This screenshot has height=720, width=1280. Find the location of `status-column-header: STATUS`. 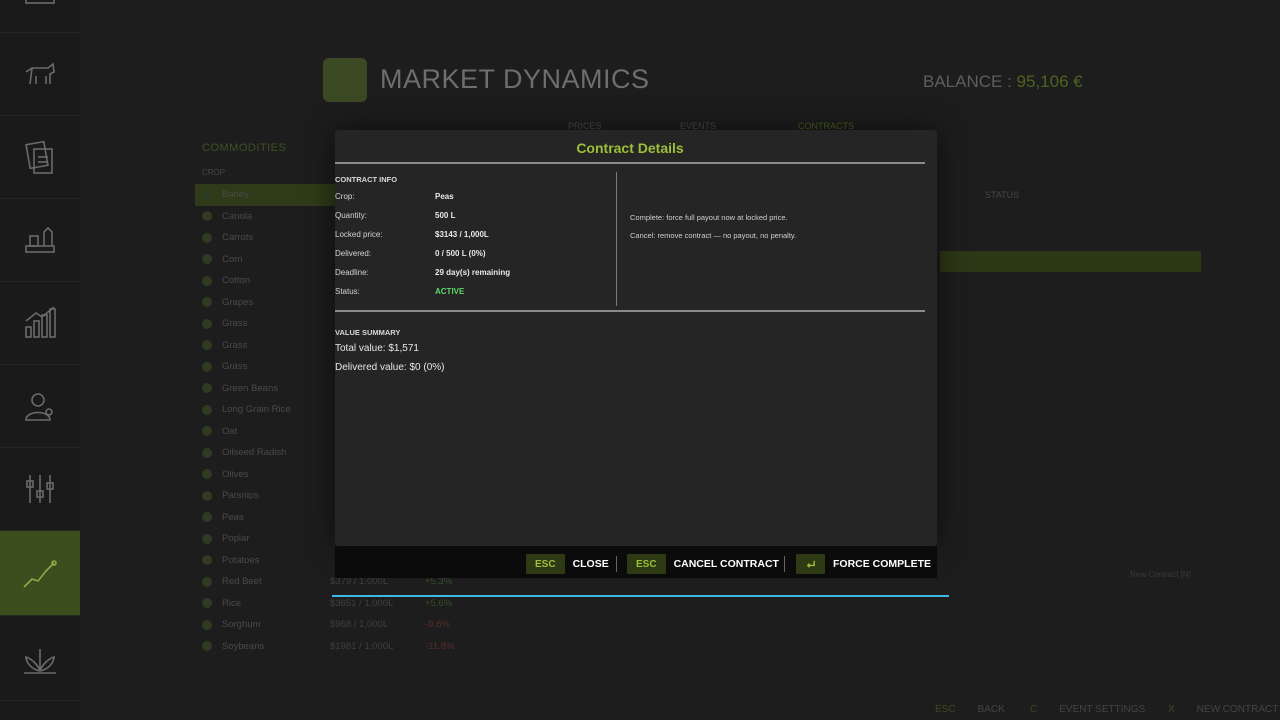

status-column-header: STATUS is located at coordinates (1002, 195).